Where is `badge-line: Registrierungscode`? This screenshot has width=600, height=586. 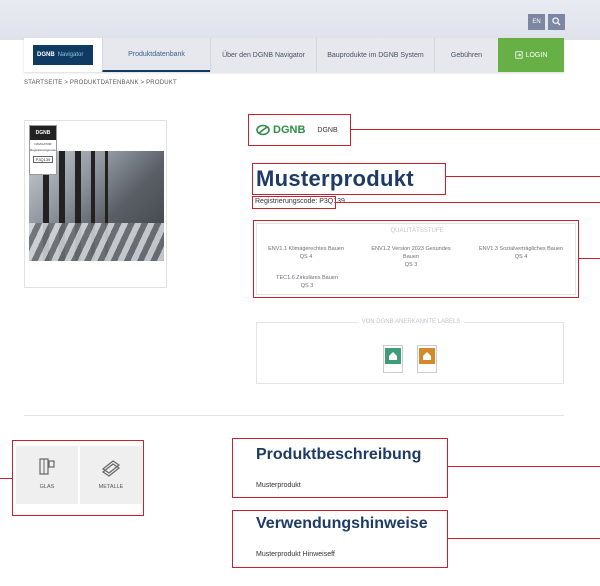 badge-line: Registrierungscode is located at coordinates (43, 150).